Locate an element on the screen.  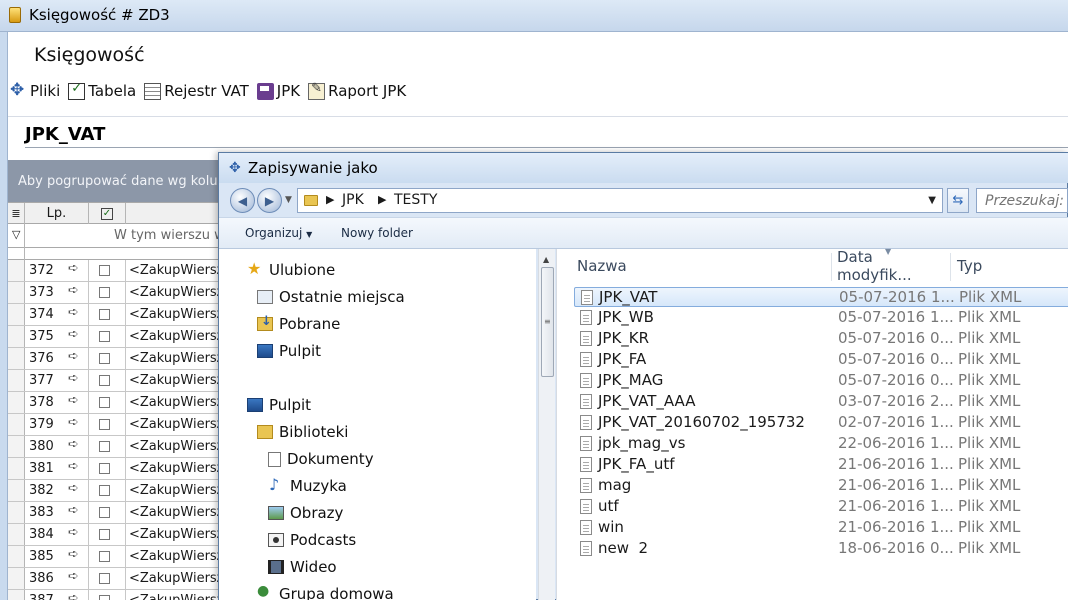
column-chooser-button: ≣ is located at coordinates (16, 213).